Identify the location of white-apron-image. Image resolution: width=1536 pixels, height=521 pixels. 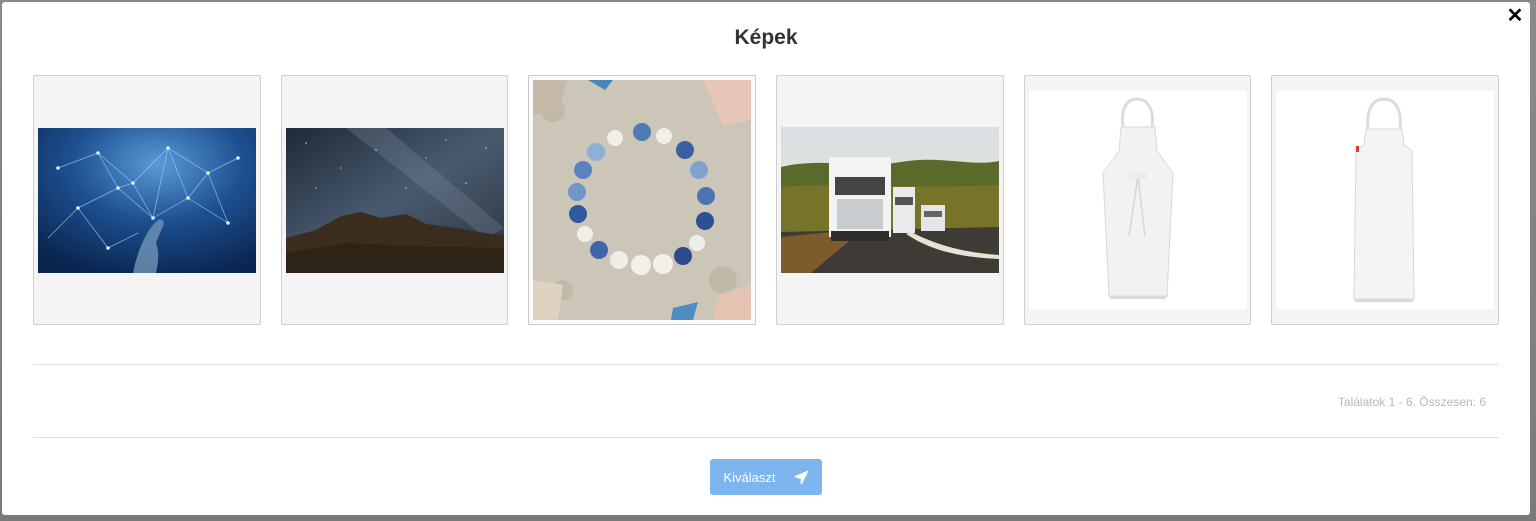
(1385, 200).